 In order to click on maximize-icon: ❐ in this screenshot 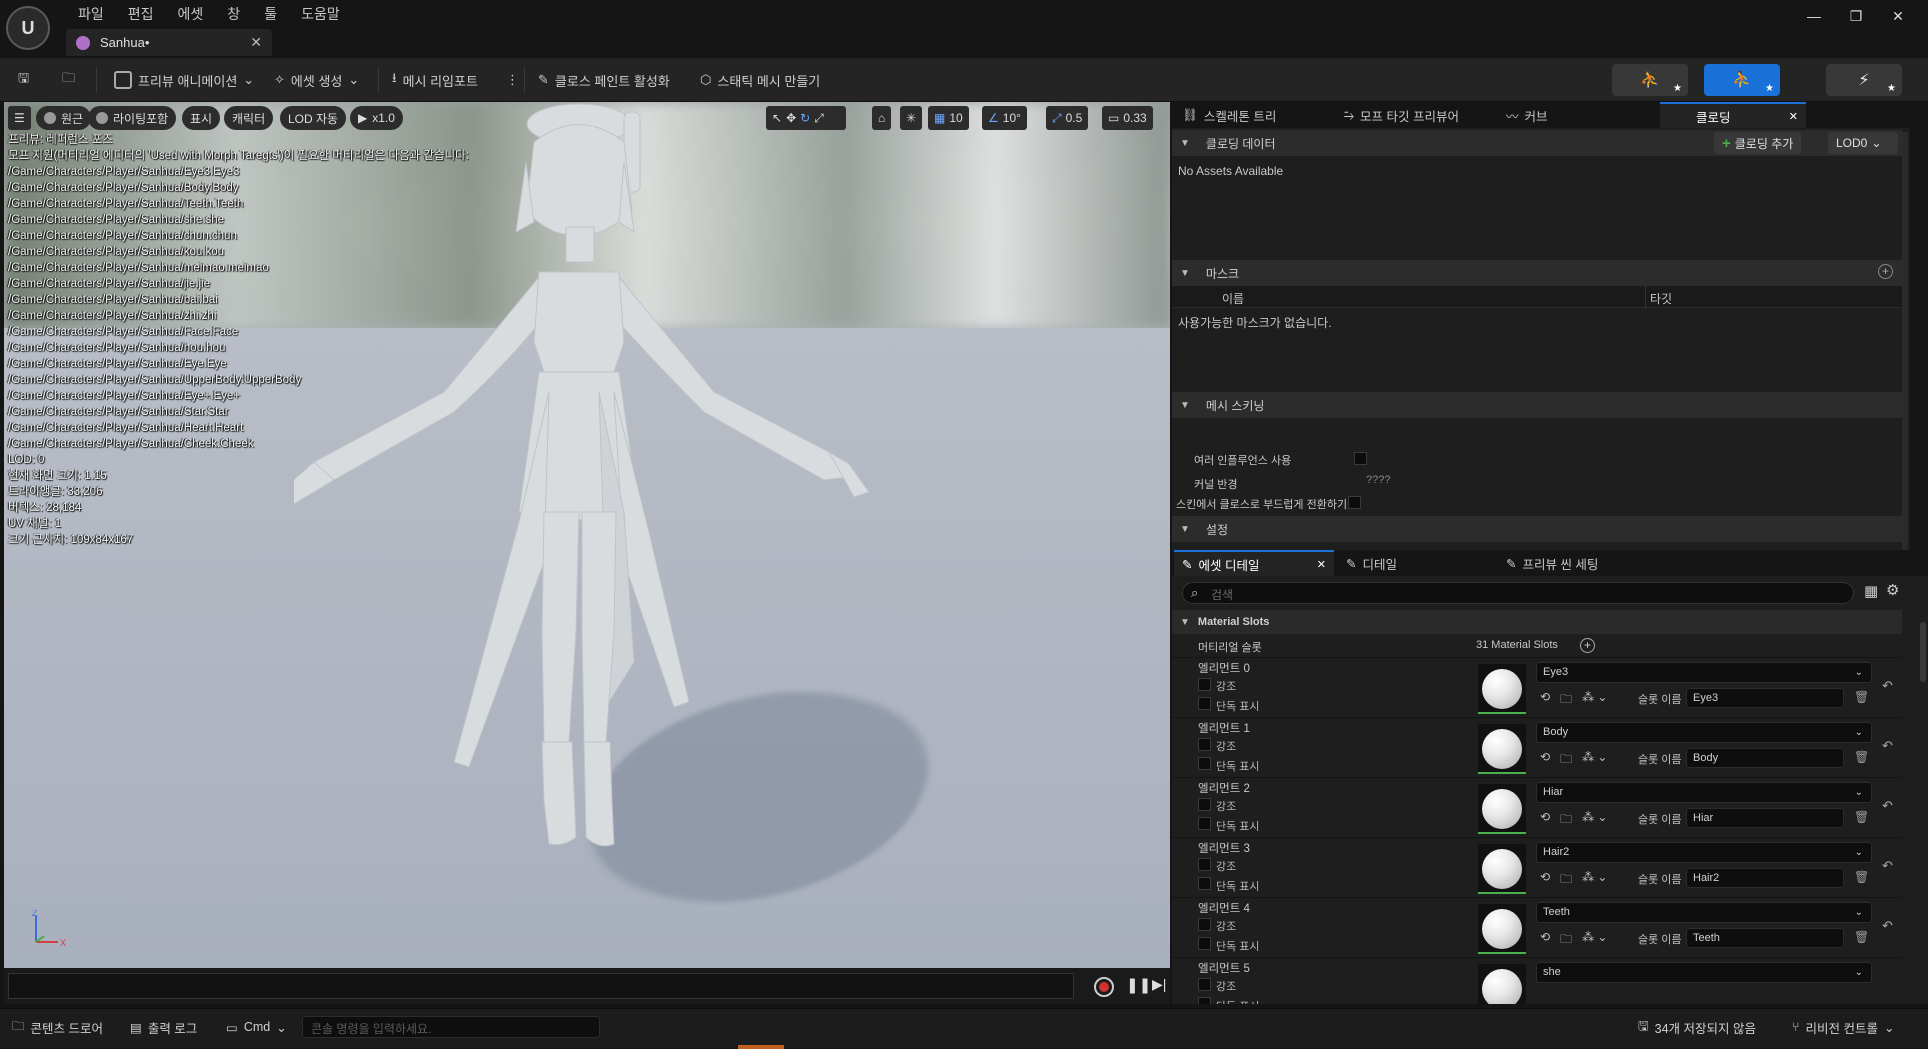, I will do `click(1856, 16)`.